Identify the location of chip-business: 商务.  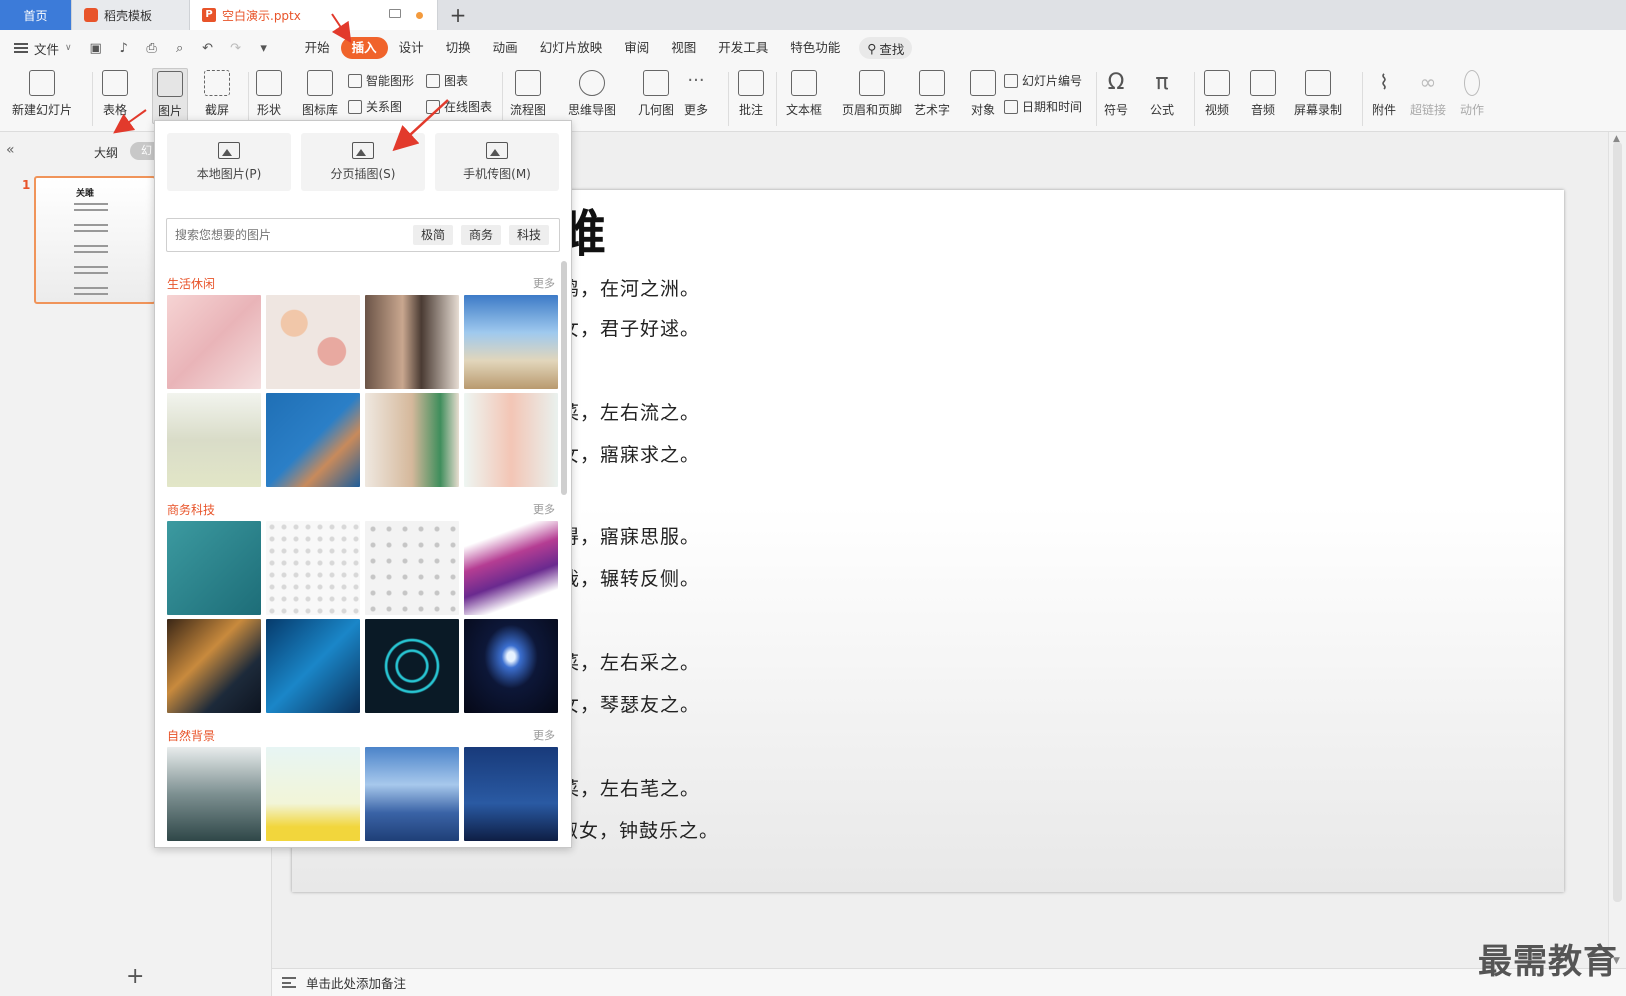
(481, 235).